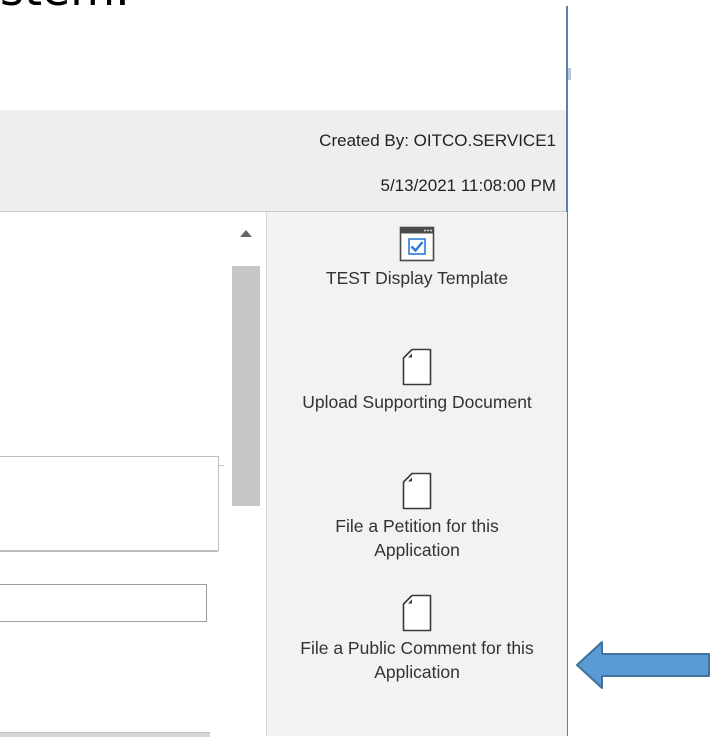 The width and height of the screenshot is (712, 737). I want to click on left-arrow-icon, so click(643, 665).